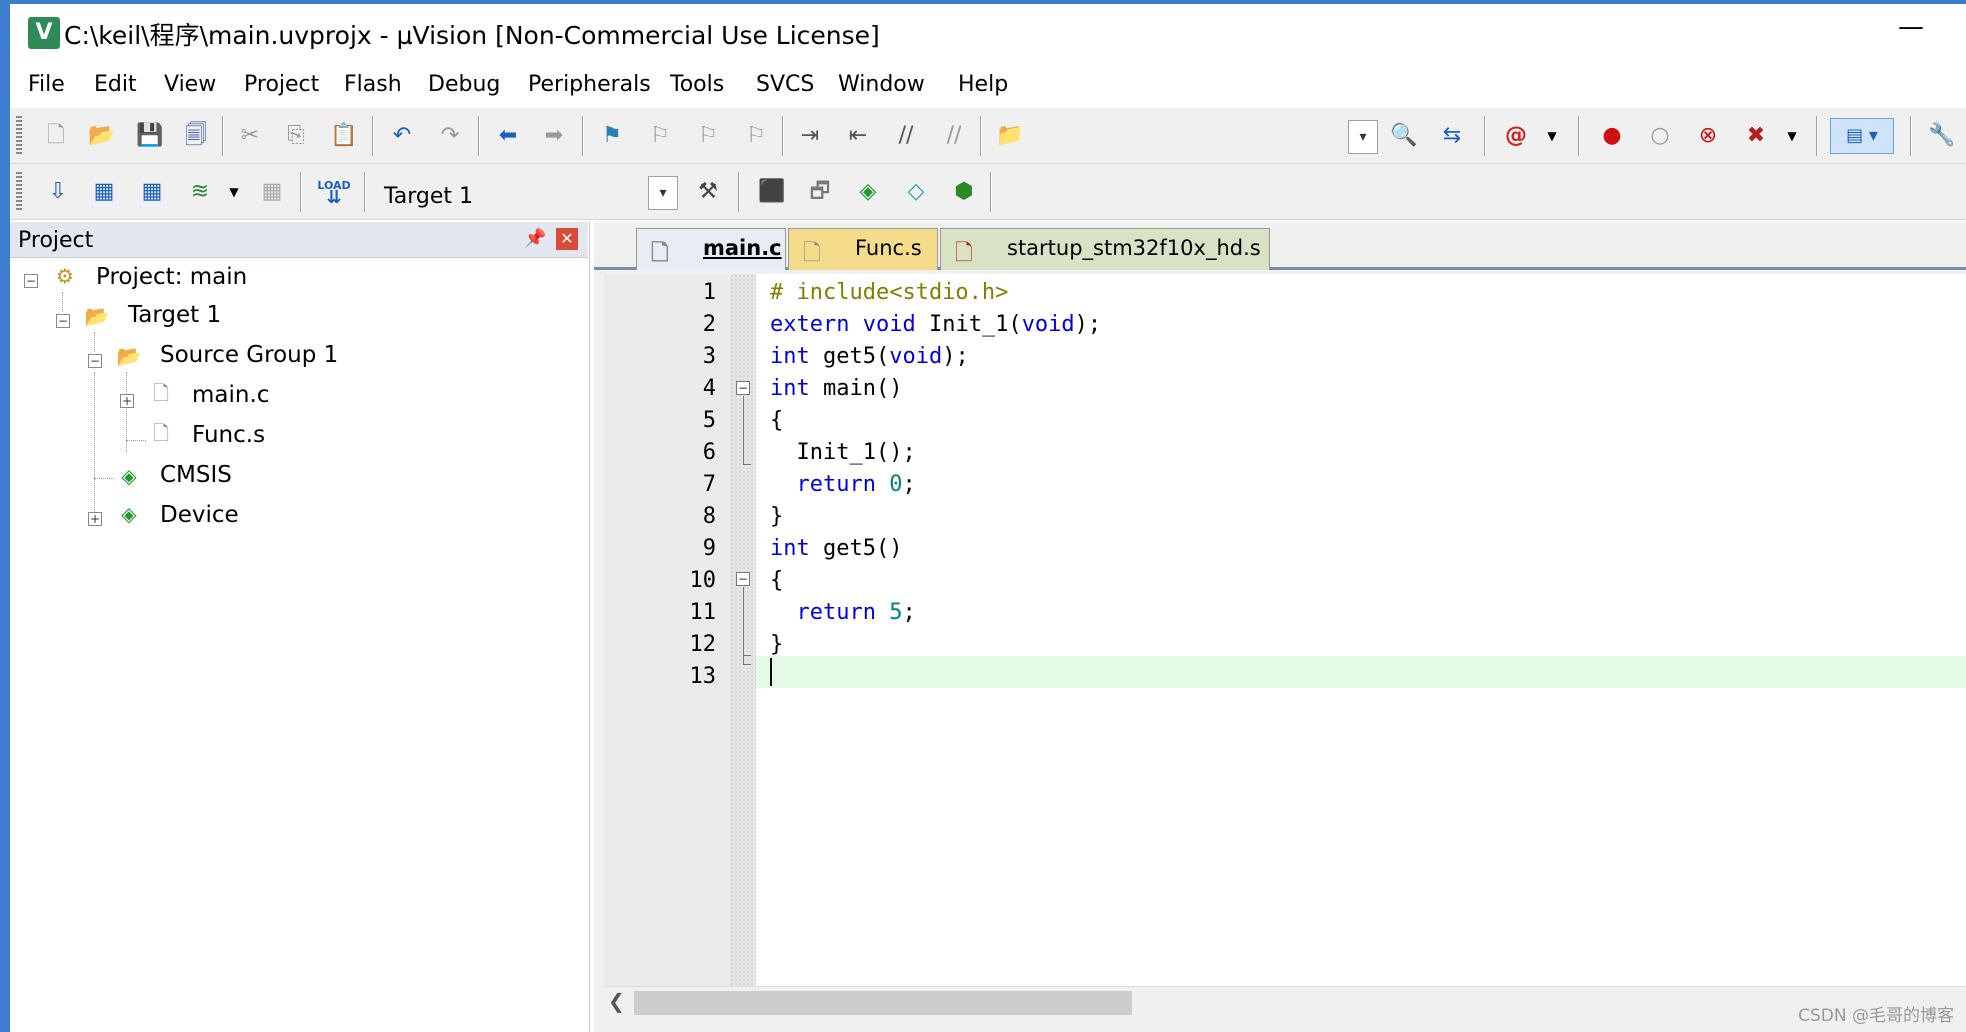 The image size is (1966, 1032). Describe the element at coordinates (906, 136) in the screenshot. I see `comment-icon: //` at that location.